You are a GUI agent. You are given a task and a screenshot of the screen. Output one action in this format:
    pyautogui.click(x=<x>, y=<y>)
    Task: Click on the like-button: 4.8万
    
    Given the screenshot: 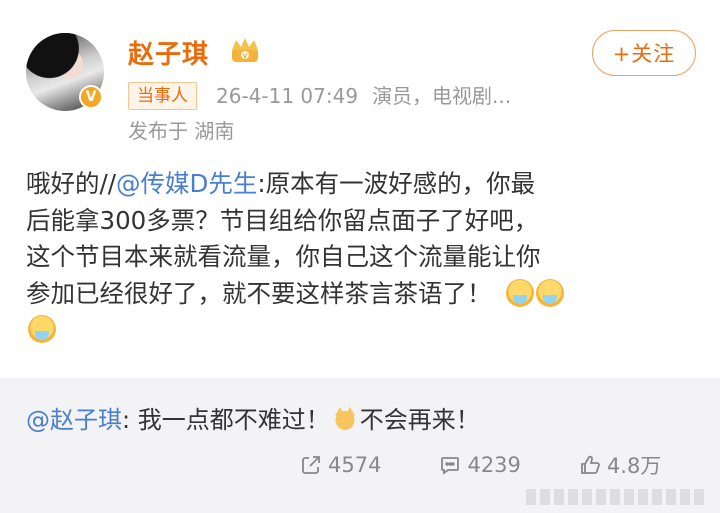 What is the action you would take?
    pyautogui.click(x=620, y=465)
    